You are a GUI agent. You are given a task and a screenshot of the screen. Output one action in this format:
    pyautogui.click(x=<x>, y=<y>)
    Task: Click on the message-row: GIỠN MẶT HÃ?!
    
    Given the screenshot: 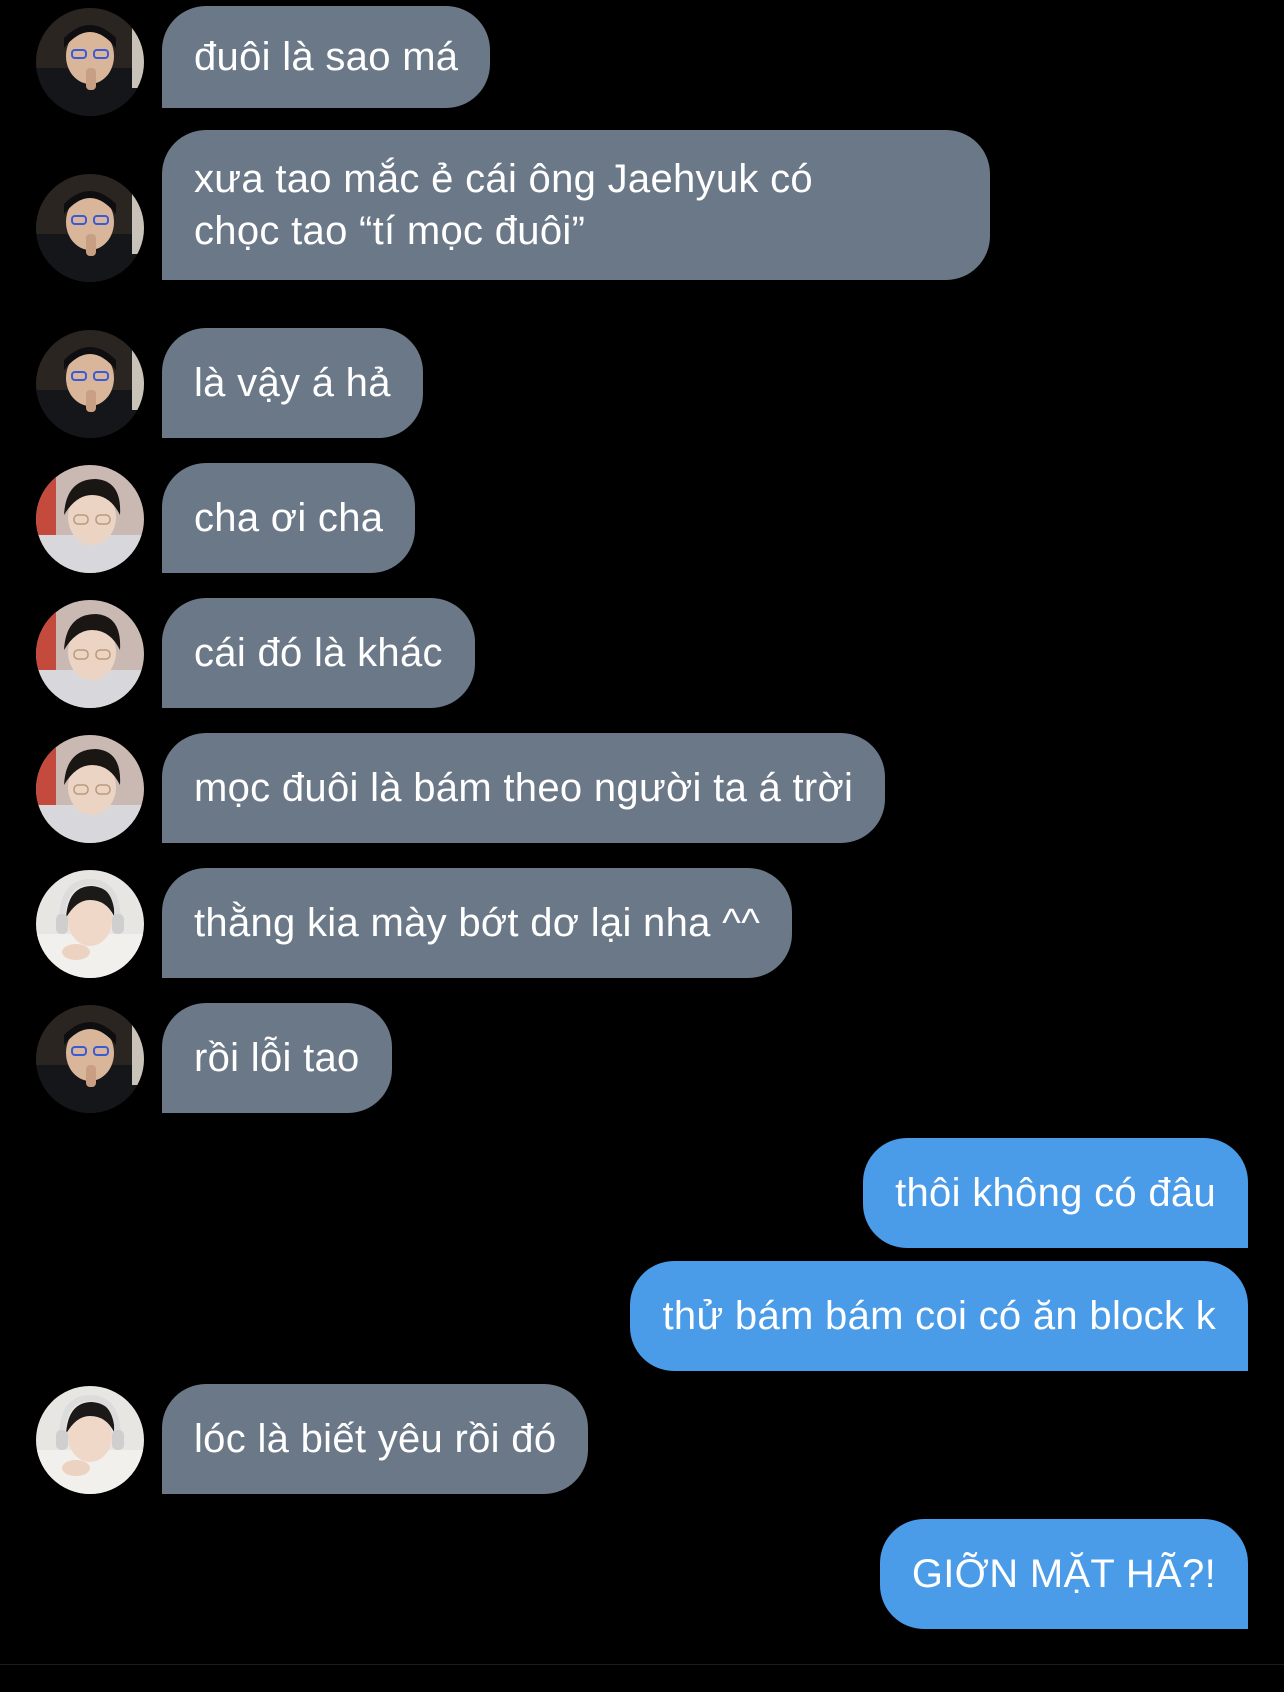 What is the action you would take?
    pyautogui.click(x=642, y=1574)
    